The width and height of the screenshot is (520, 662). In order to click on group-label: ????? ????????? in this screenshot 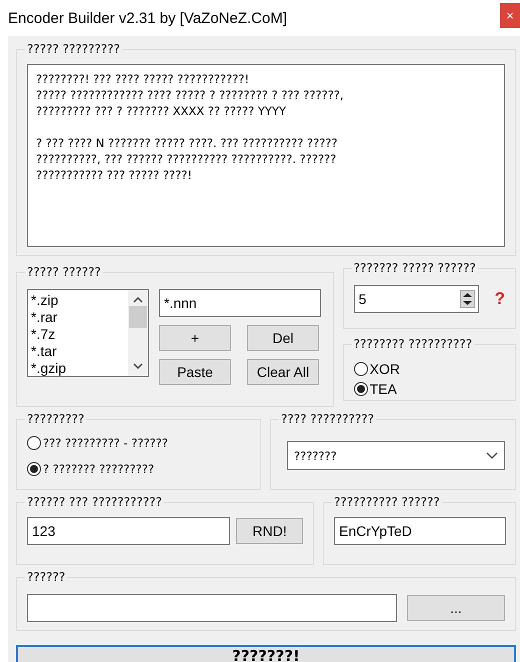, I will do `click(73, 49)`.